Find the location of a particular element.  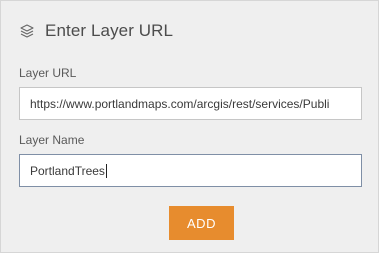

panel-title: Enter Layer URL is located at coordinates (109, 30).